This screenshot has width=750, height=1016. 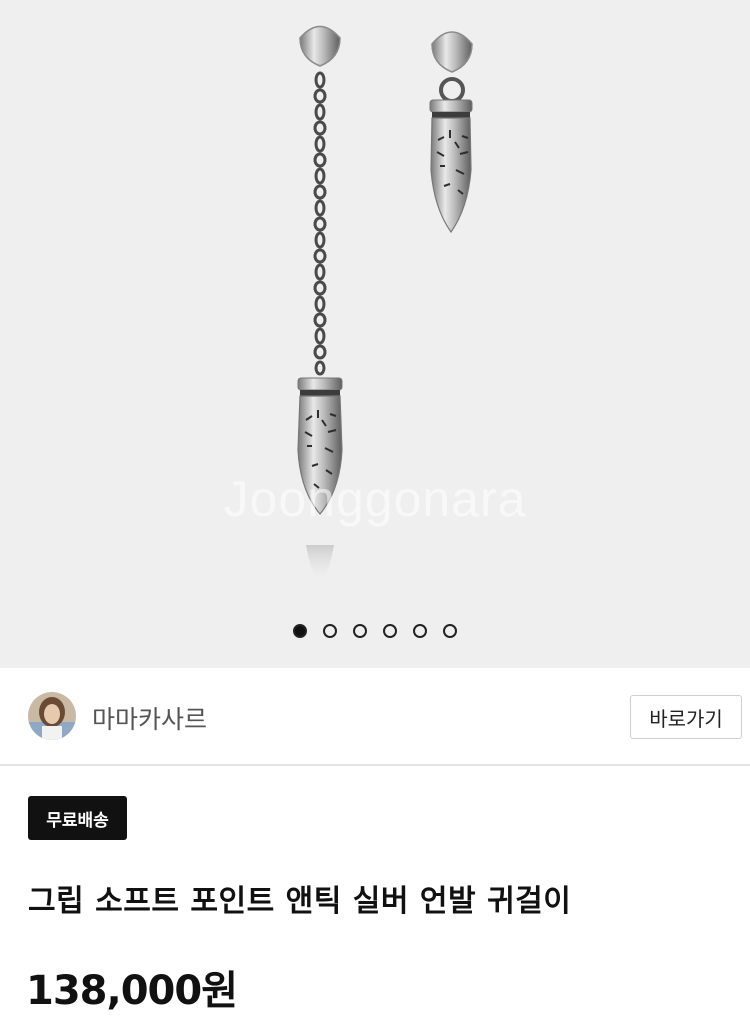 I want to click on avatar-image, so click(x=52, y=716).